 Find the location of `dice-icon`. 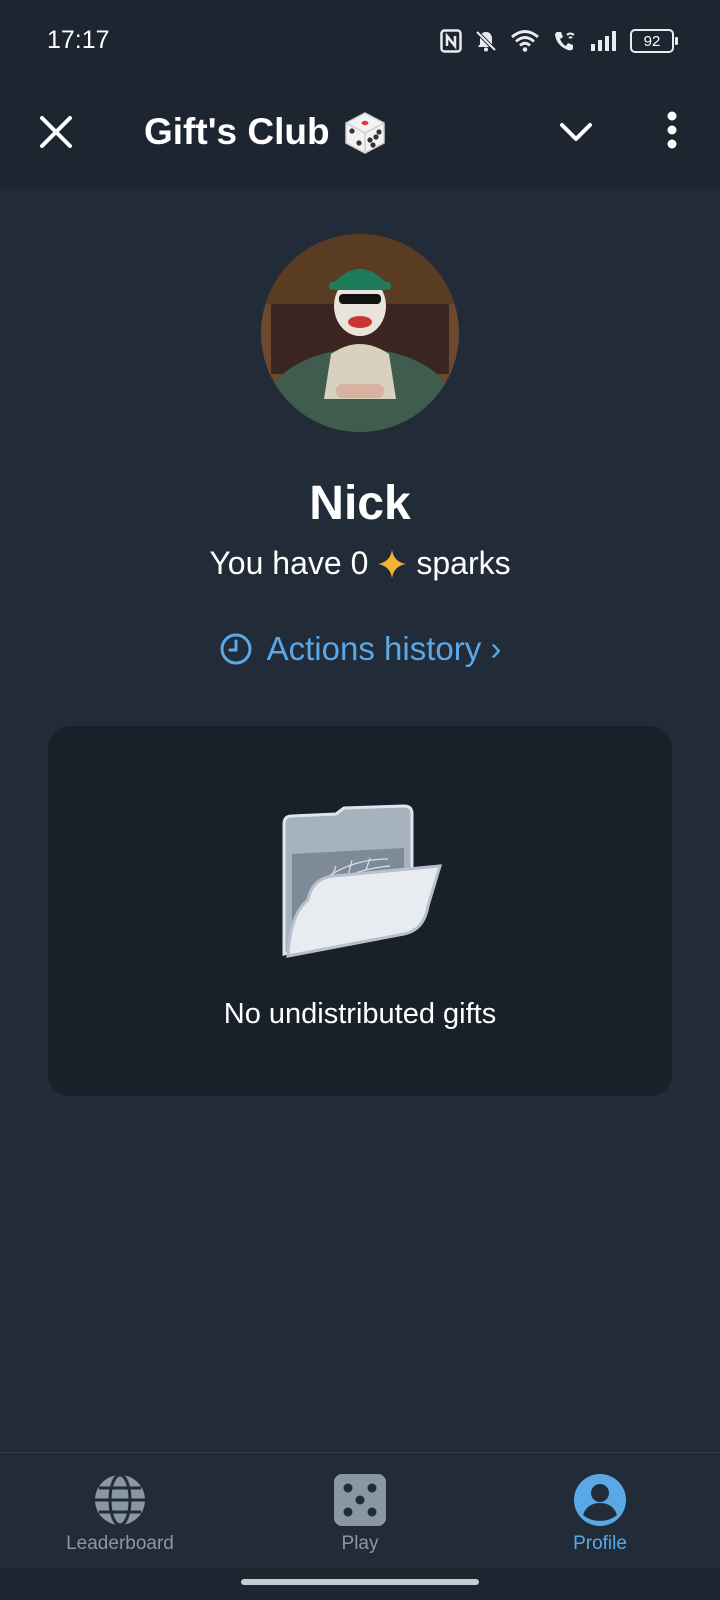

dice-icon is located at coordinates (360, 1500).